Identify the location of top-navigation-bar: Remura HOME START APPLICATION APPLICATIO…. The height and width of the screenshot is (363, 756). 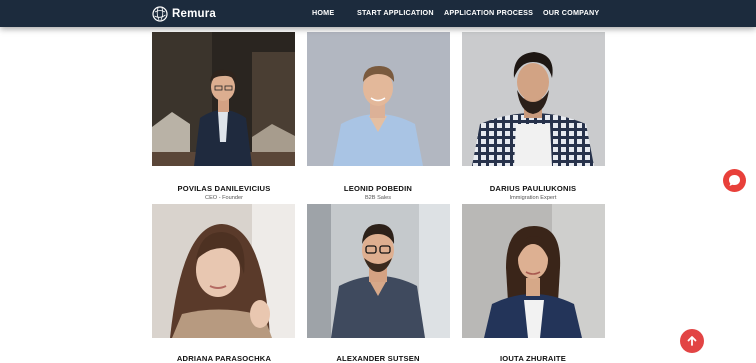
(378, 13).